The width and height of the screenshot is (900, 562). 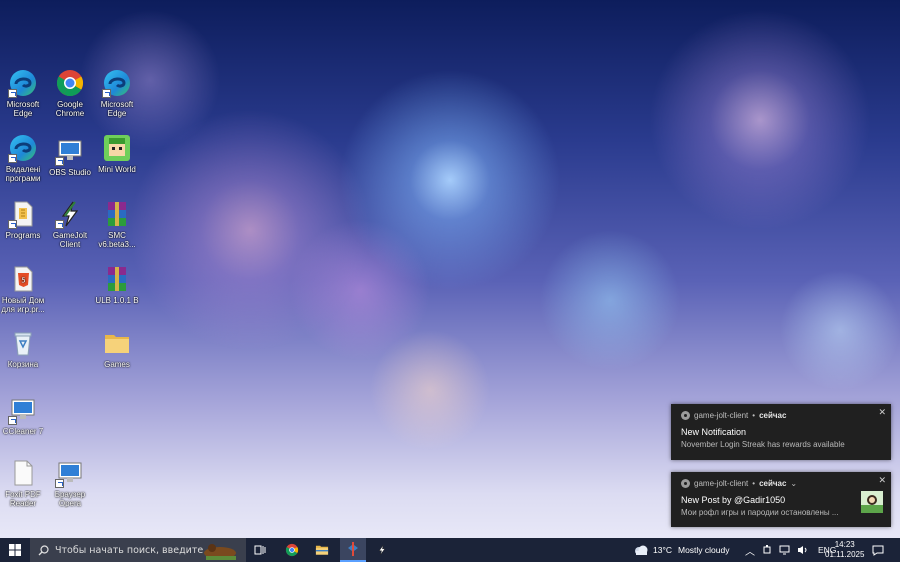 I want to click on desktop-icon-foxit-pdf: Foxit PDF Reader, so click(x=23, y=483).